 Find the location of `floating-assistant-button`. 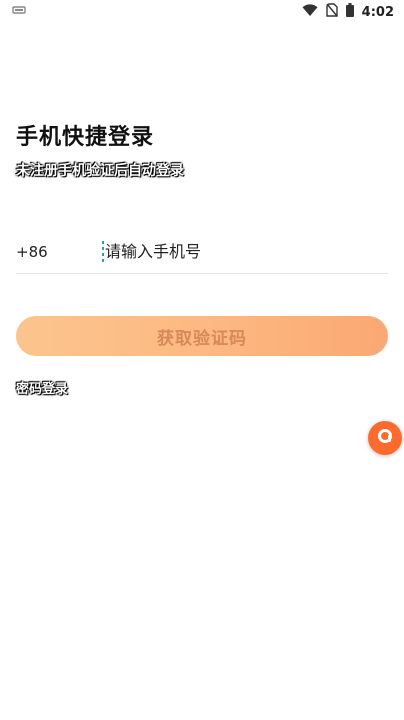

floating-assistant-button is located at coordinates (385, 438).